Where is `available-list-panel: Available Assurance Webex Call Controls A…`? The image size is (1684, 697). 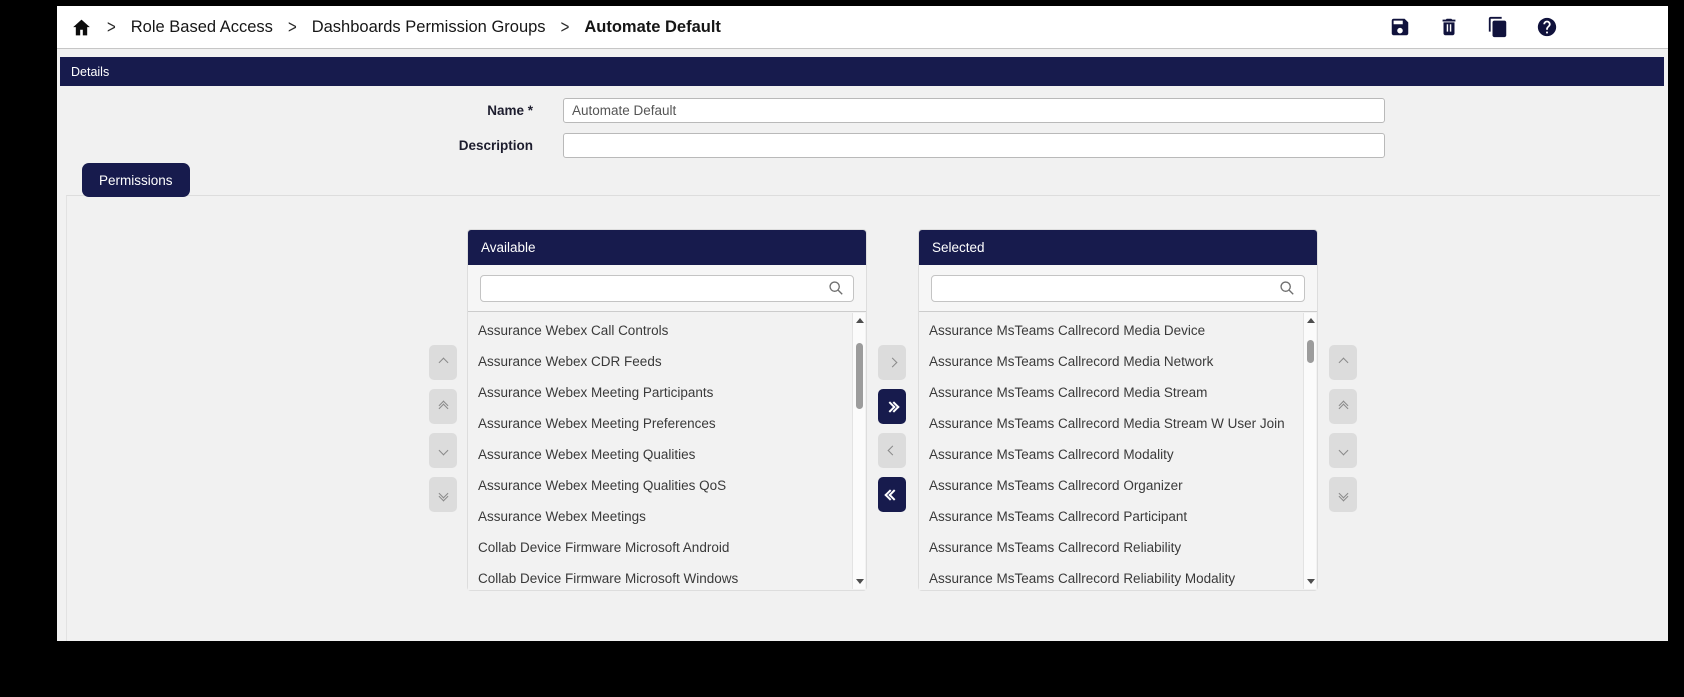
available-list-panel: Available Assurance Webex Call Controls A… is located at coordinates (667, 410).